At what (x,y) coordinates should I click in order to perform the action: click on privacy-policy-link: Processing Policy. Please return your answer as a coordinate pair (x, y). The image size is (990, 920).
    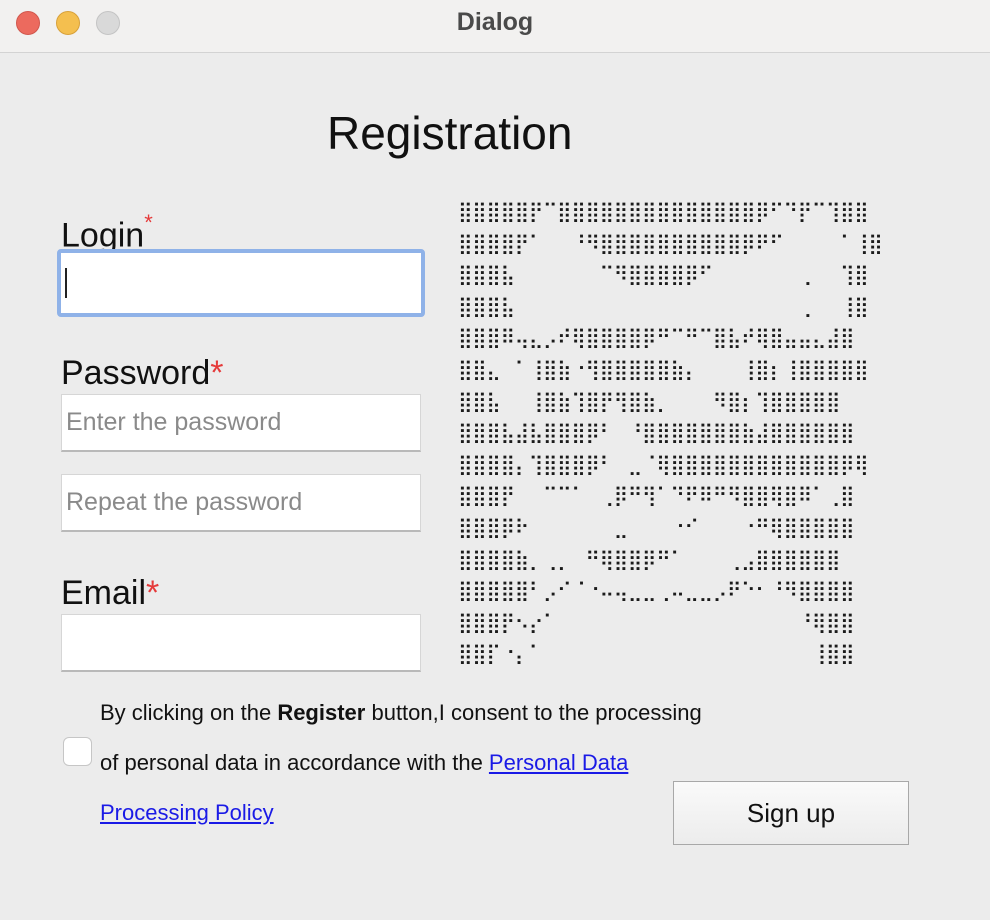
    Looking at the image, I should click on (187, 812).